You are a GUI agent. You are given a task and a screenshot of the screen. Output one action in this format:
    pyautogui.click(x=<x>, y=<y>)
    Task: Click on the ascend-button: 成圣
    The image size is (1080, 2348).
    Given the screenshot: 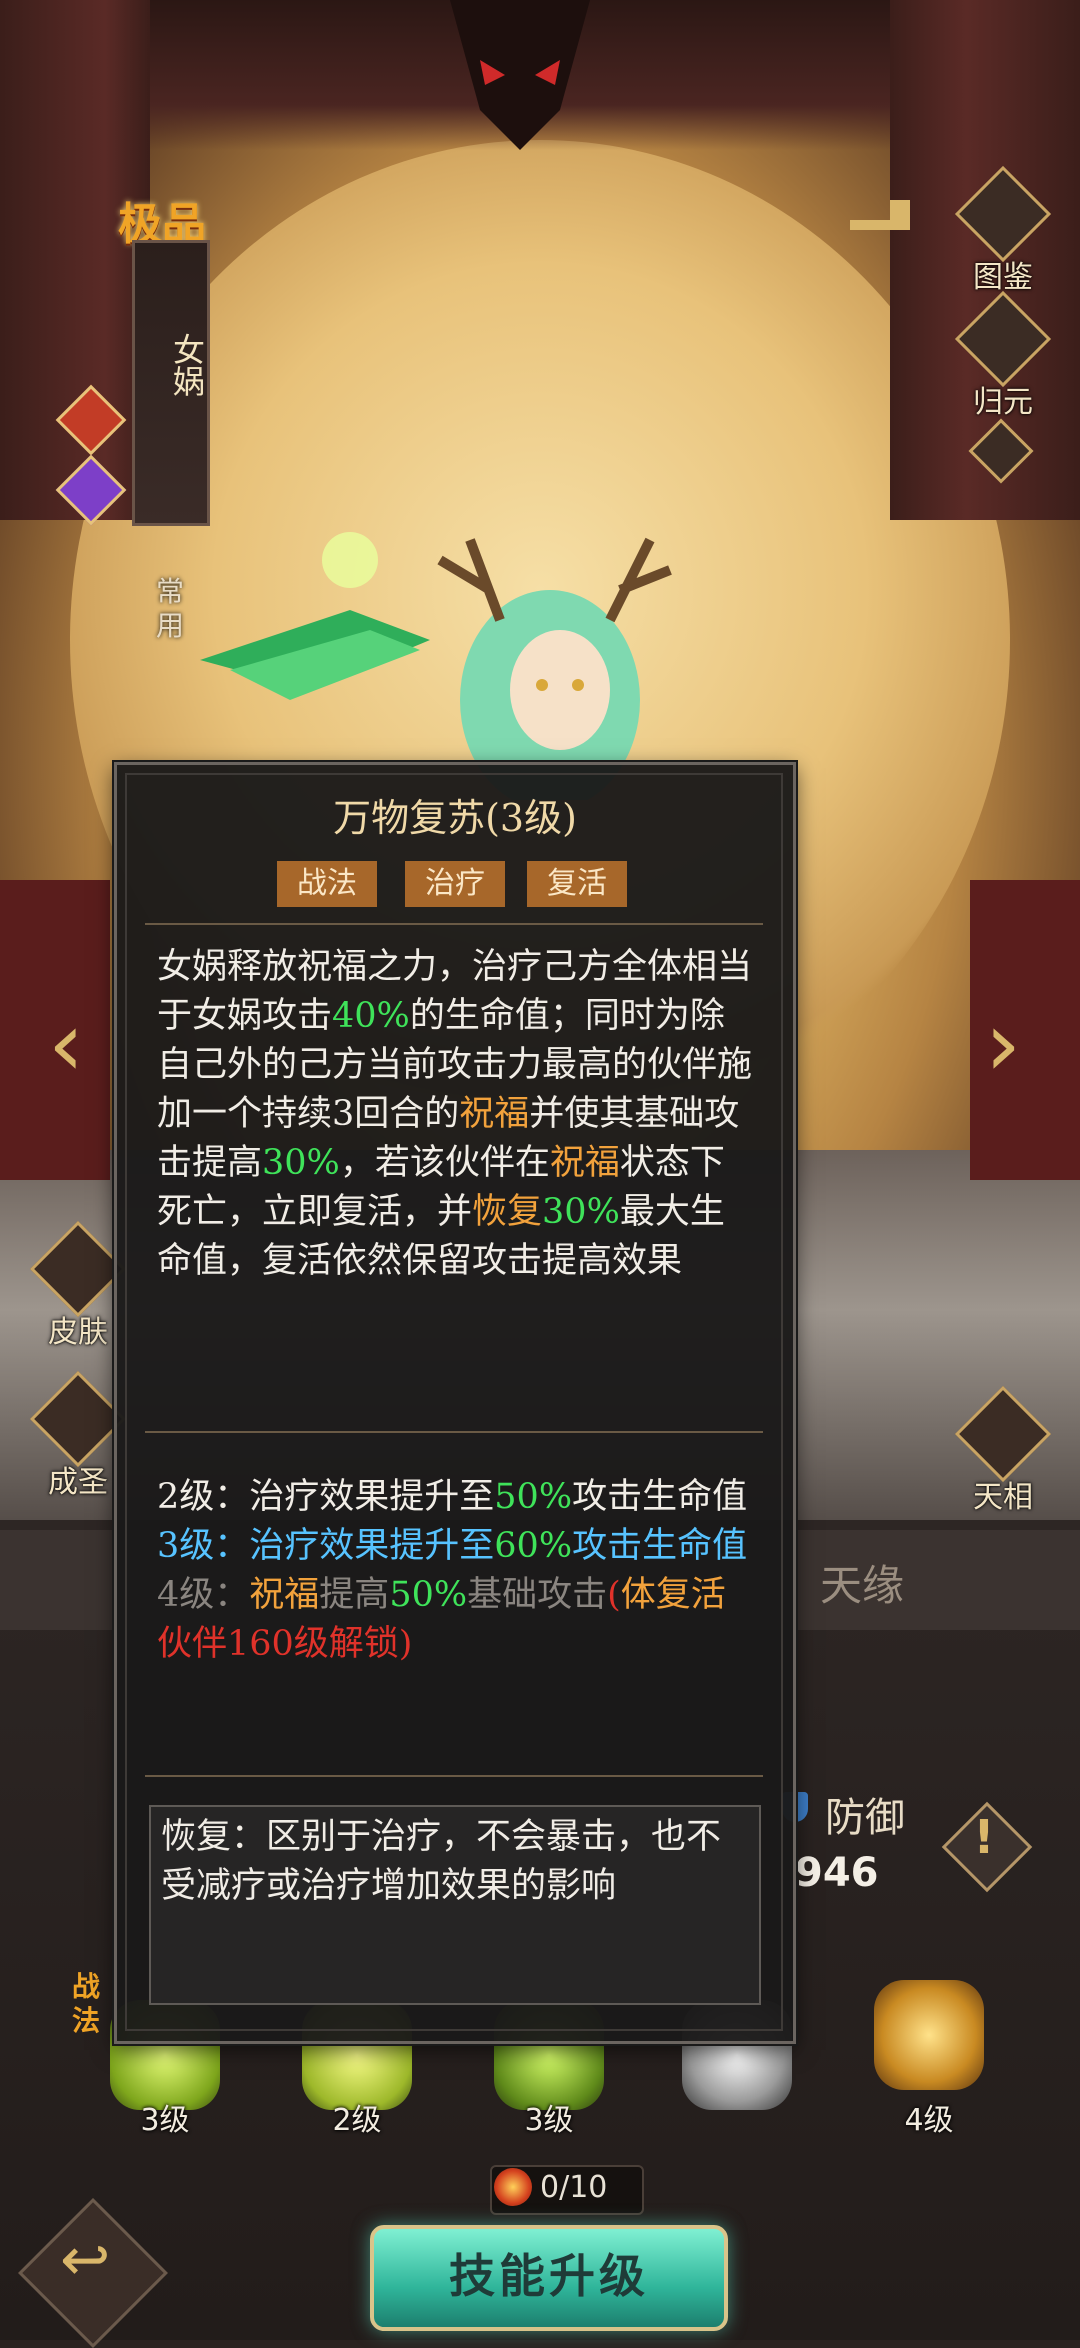 What is the action you would take?
    pyautogui.click(x=78, y=1435)
    